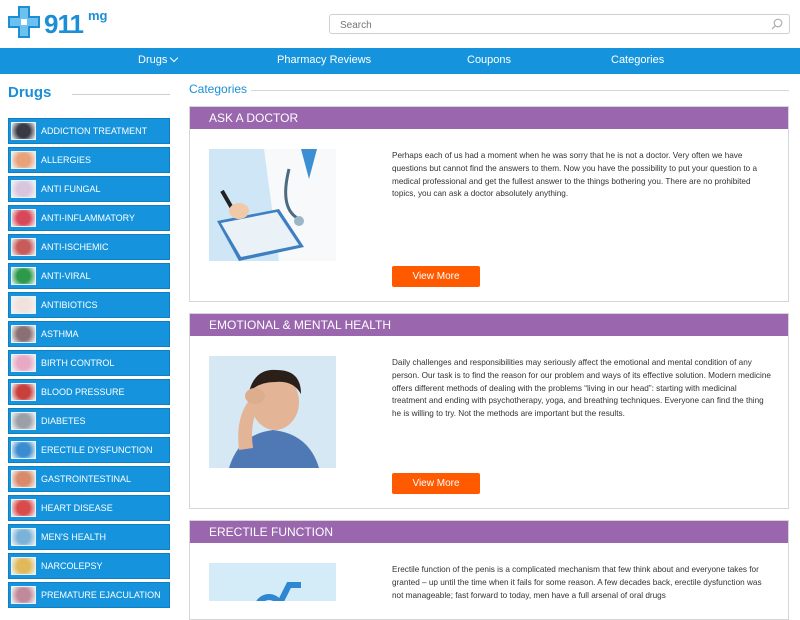  I want to click on sidebar-item-premature-ejaculation: PREMATURE EJACULATION, so click(89, 595).